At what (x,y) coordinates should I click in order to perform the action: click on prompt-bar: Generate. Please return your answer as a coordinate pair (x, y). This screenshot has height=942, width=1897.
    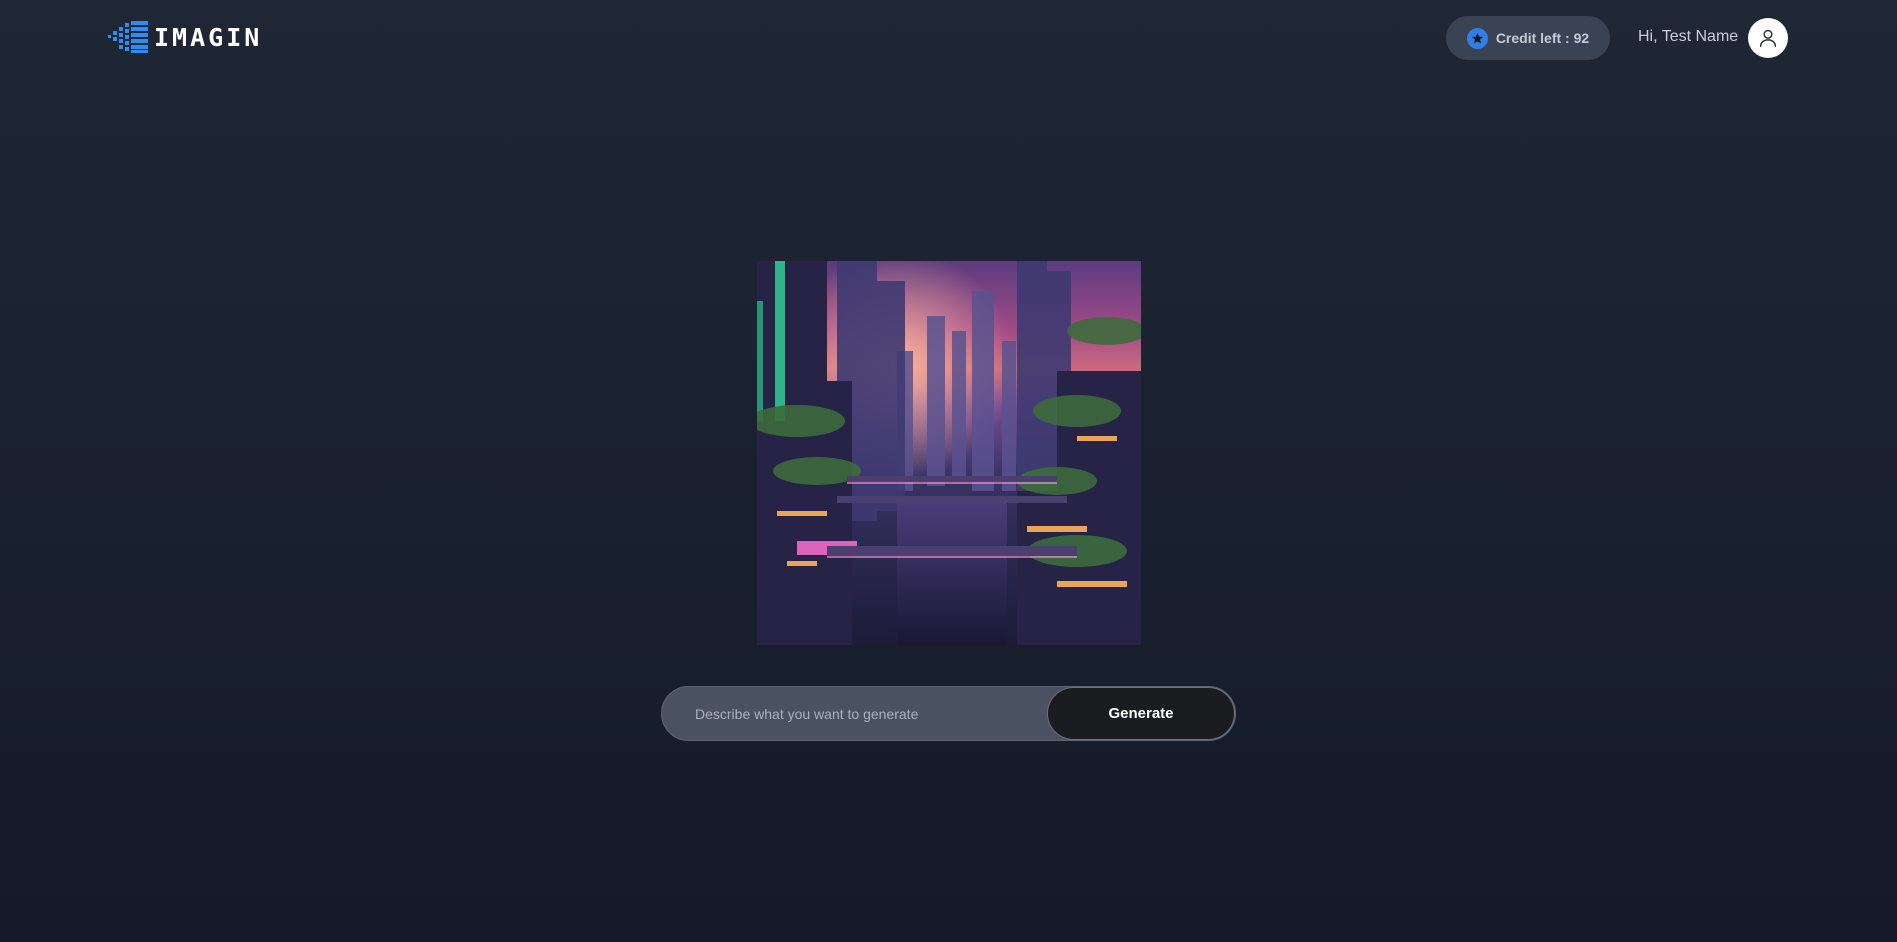
    Looking at the image, I should click on (948, 713).